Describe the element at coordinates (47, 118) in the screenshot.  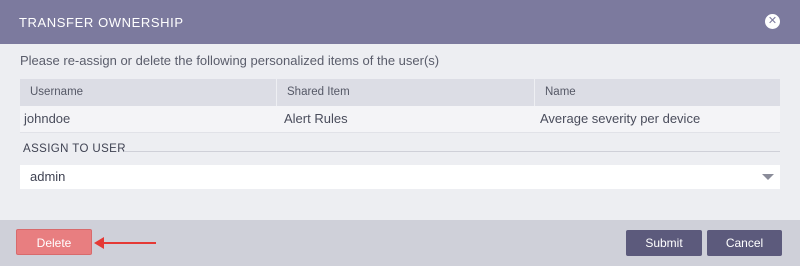
I see `cell-username: johndoe` at that location.